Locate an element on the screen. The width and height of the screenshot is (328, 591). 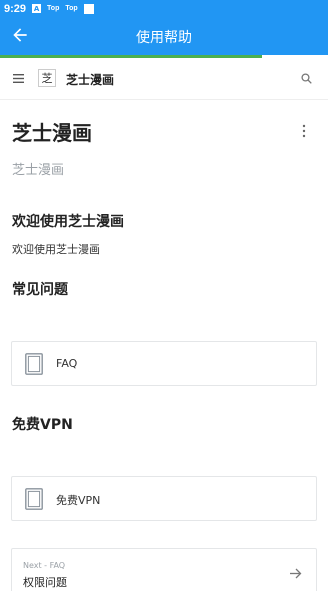
vpn-card: 免费VPN is located at coordinates (164, 498).